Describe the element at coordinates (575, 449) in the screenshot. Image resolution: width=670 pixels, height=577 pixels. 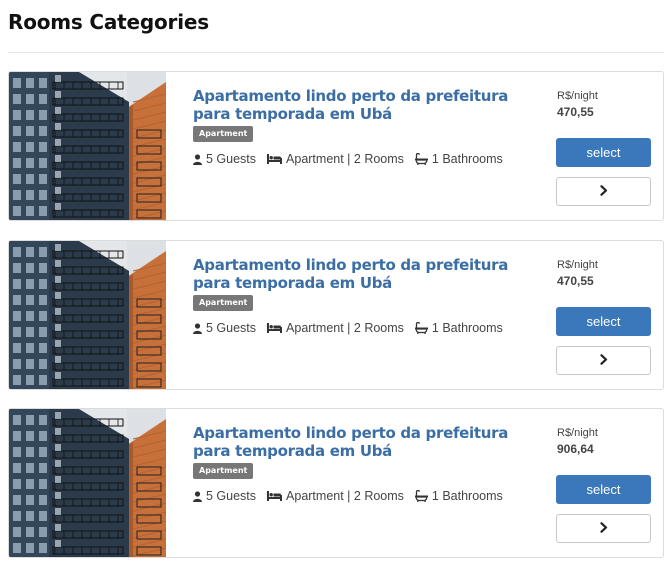
I see `price-value: 906,64` at that location.